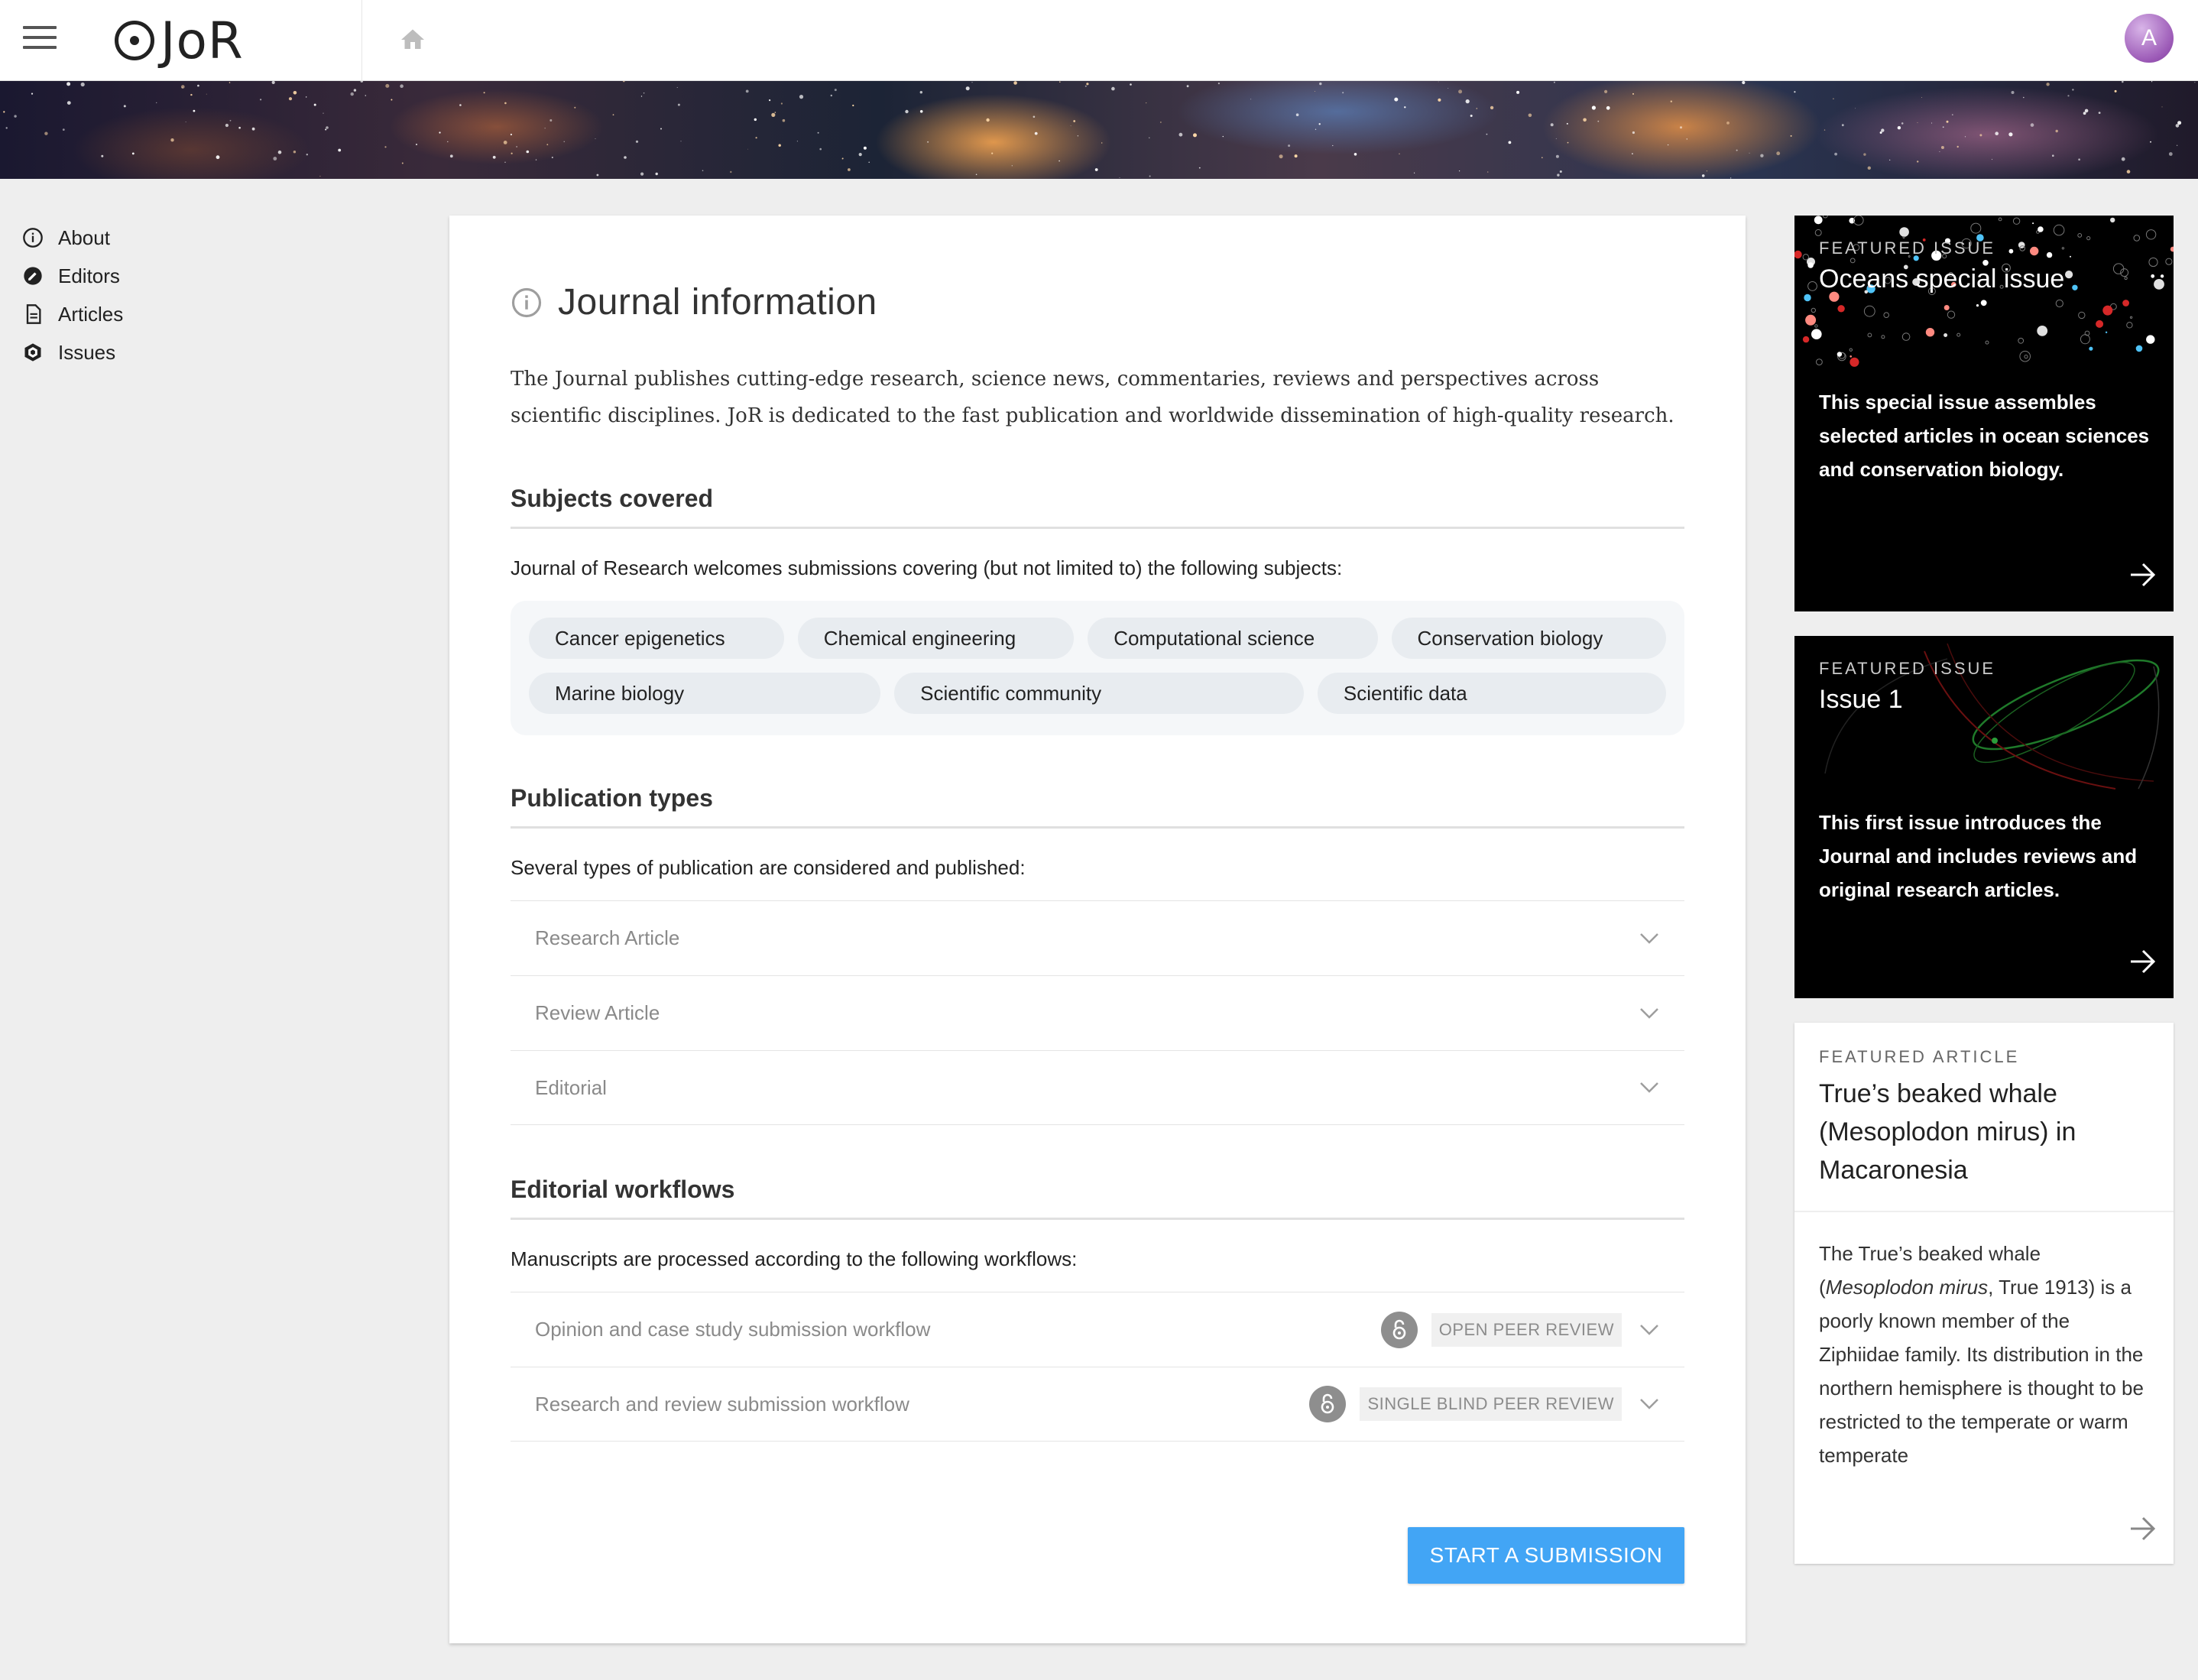 The width and height of the screenshot is (2198, 1680). I want to click on subject-chip: Scientific community, so click(1099, 693).